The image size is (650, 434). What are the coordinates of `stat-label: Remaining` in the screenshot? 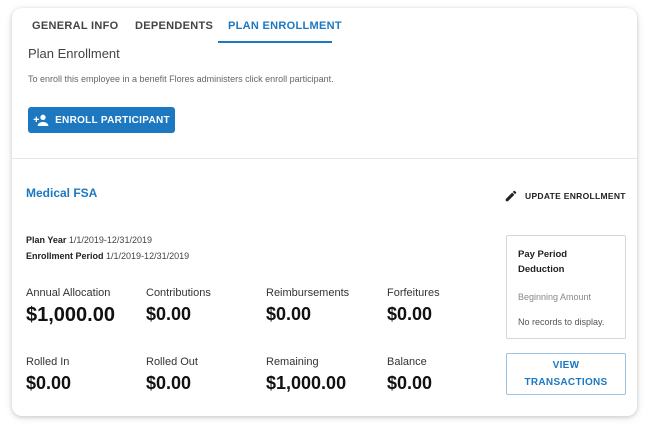 It's located at (292, 362).